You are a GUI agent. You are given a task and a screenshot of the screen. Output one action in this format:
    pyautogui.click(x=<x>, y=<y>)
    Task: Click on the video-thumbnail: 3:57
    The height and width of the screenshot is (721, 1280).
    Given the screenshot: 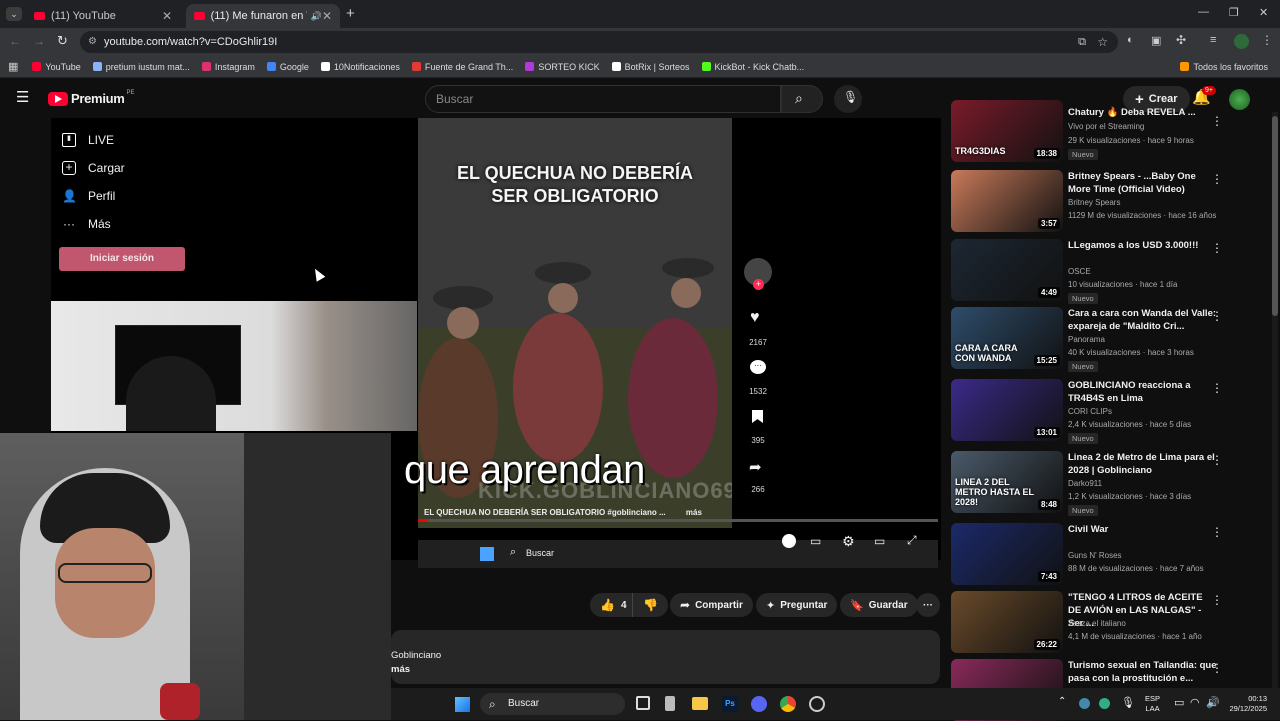 What is the action you would take?
    pyautogui.click(x=1007, y=201)
    